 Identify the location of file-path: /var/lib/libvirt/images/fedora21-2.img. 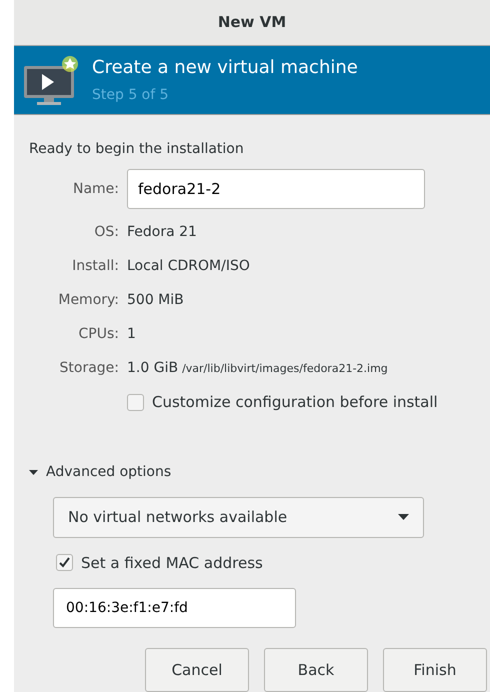
(285, 369).